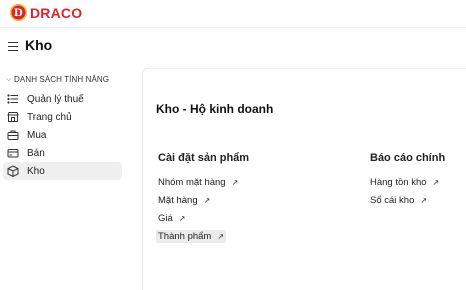 This screenshot has width=466, height=290. I want to click on link-label: Sổ cái kho, so click(392, 200).